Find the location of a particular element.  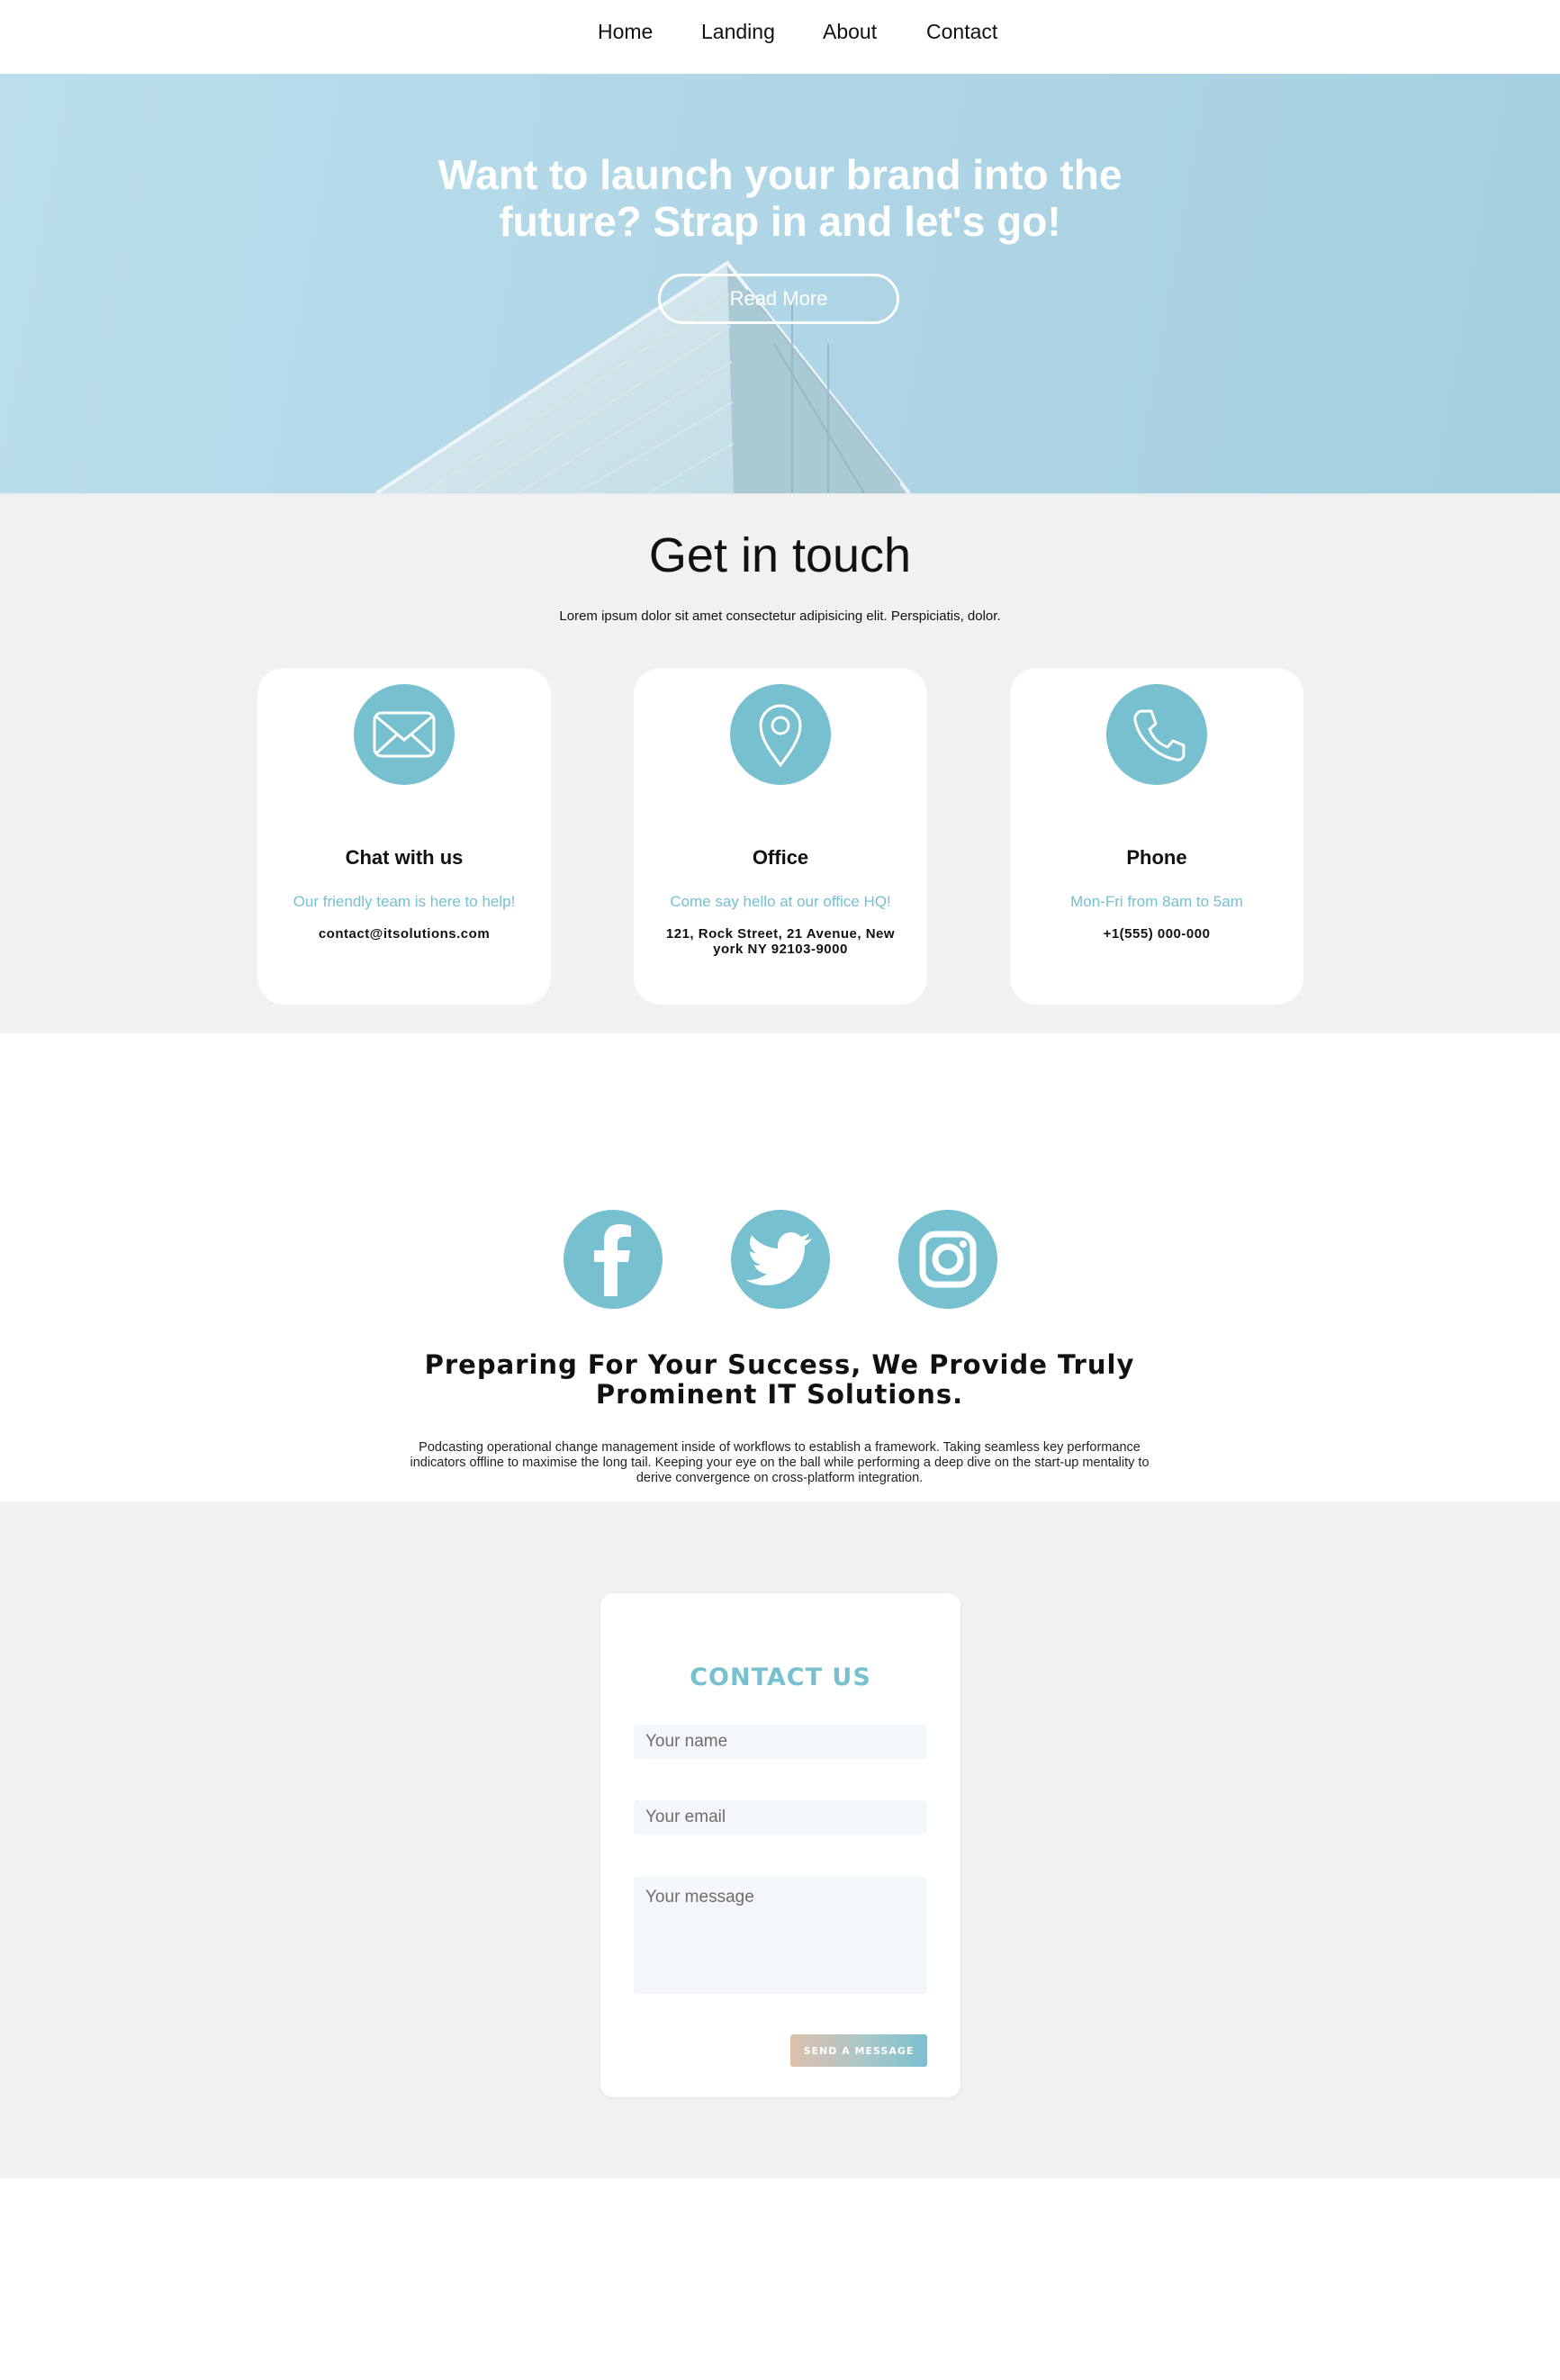

hero-headline-line1: Want to launch your brand into the is located at coordinates (780, 175).